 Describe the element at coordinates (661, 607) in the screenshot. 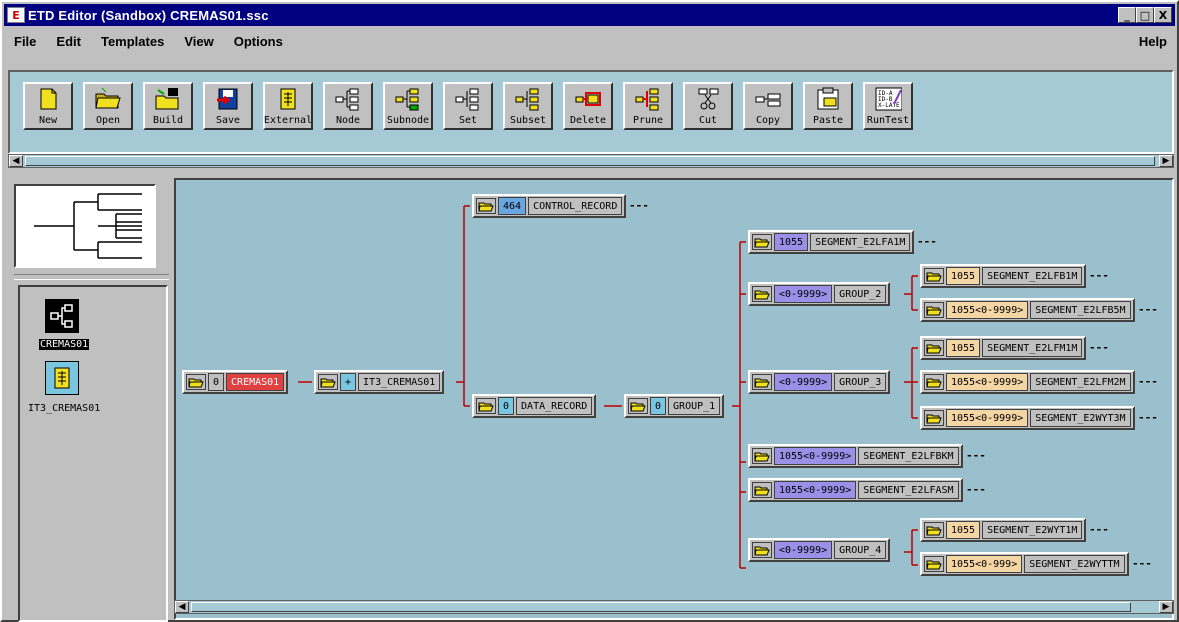

I see `canvas-scrollbar-thumb` at that location.